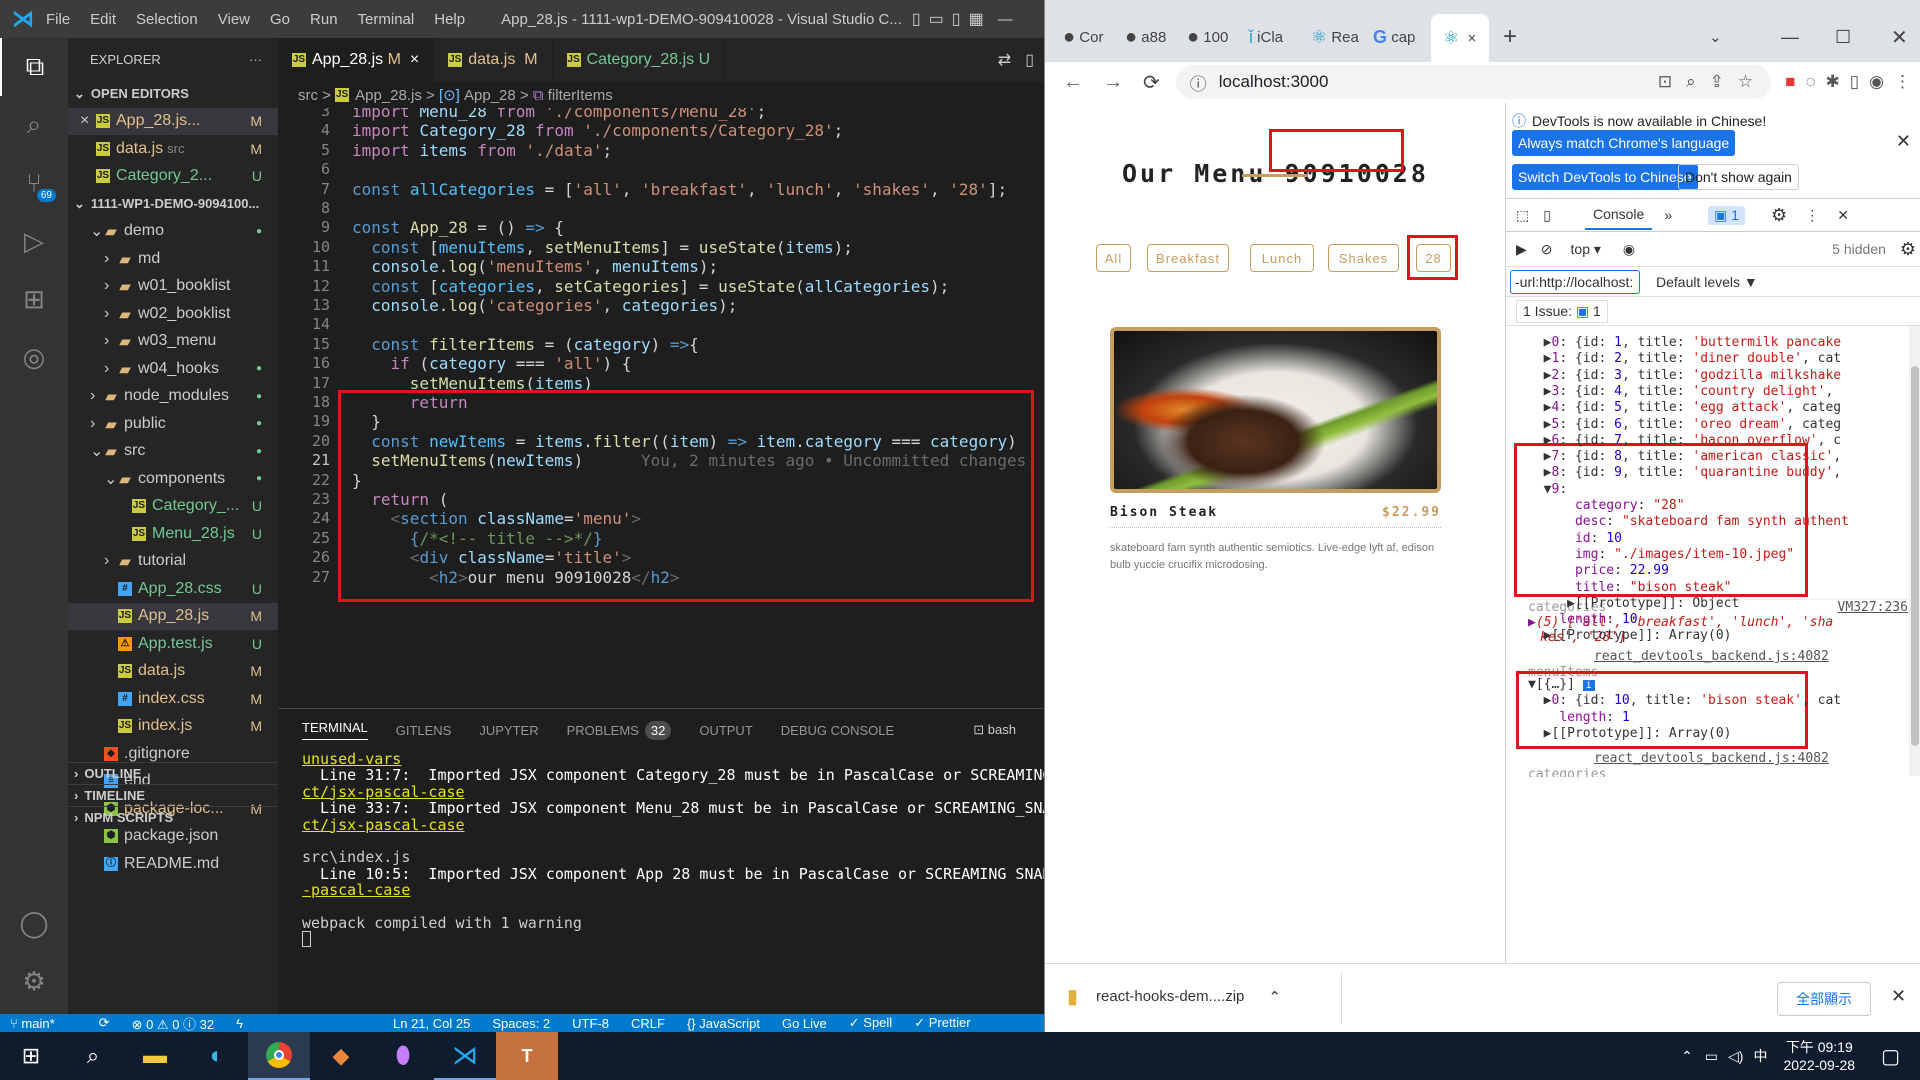 The height and width of the screenshot is (1080, 1920). What do you see at coordinates (173, 773) in the screenshot?
I see `outline-section: › OUTLINE` at bounding box center [173, 773].